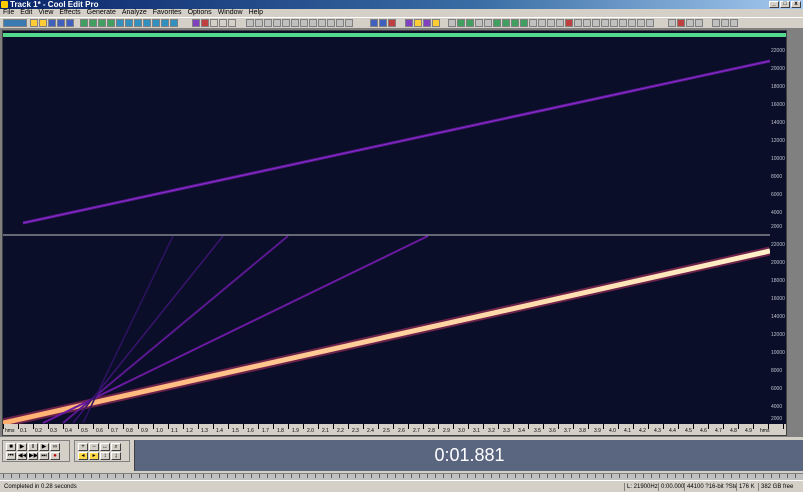  What do you see at coordinates (105, 456) in the screenshot?
I see `zoom-in-v-button: ↕` at bounding box center [105, 456].